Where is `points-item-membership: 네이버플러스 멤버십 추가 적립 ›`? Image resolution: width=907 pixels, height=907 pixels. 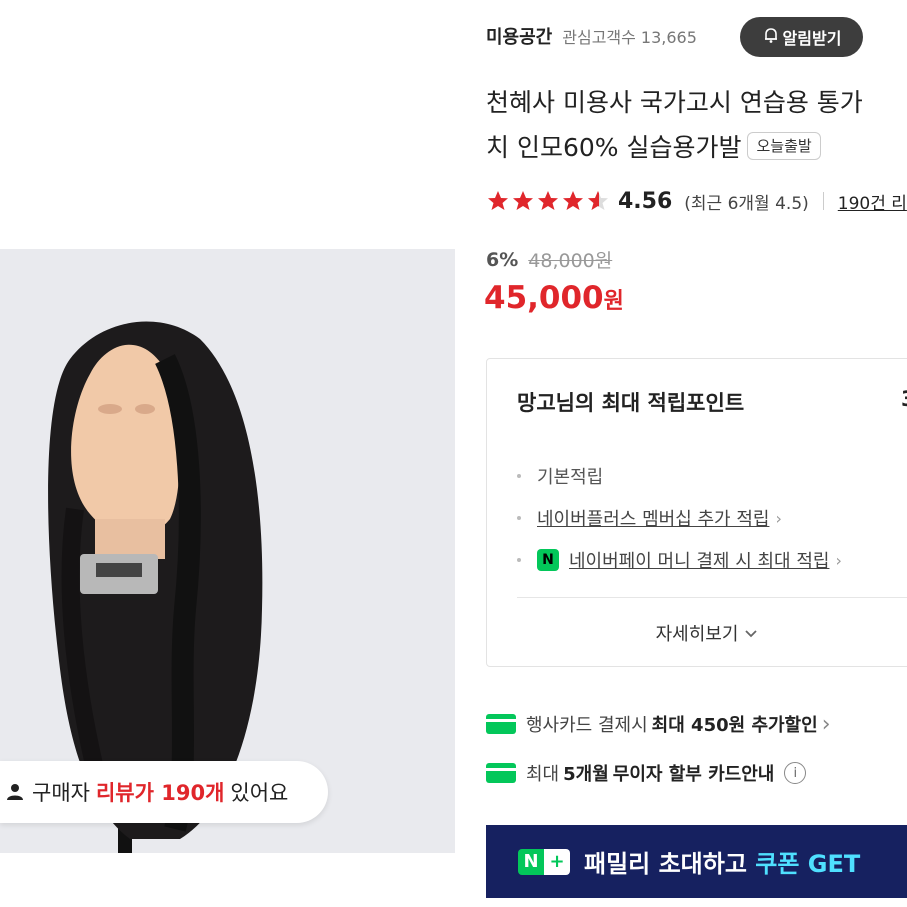
points-item-membership: 네이버플러스 멤버십 추가 적립 › is located at coordinates (679, 518).